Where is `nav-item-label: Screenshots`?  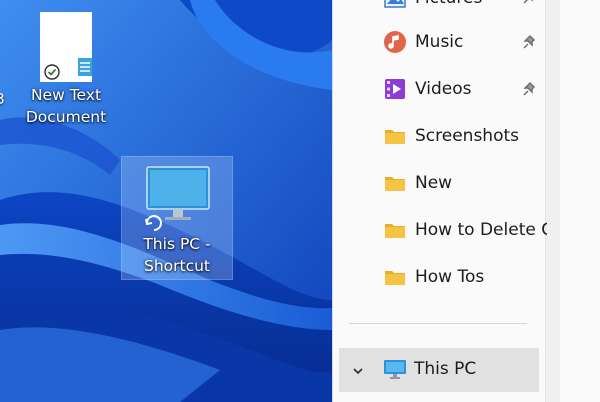 nav-item-label: Screenshots is located at coordinates (467, 136).